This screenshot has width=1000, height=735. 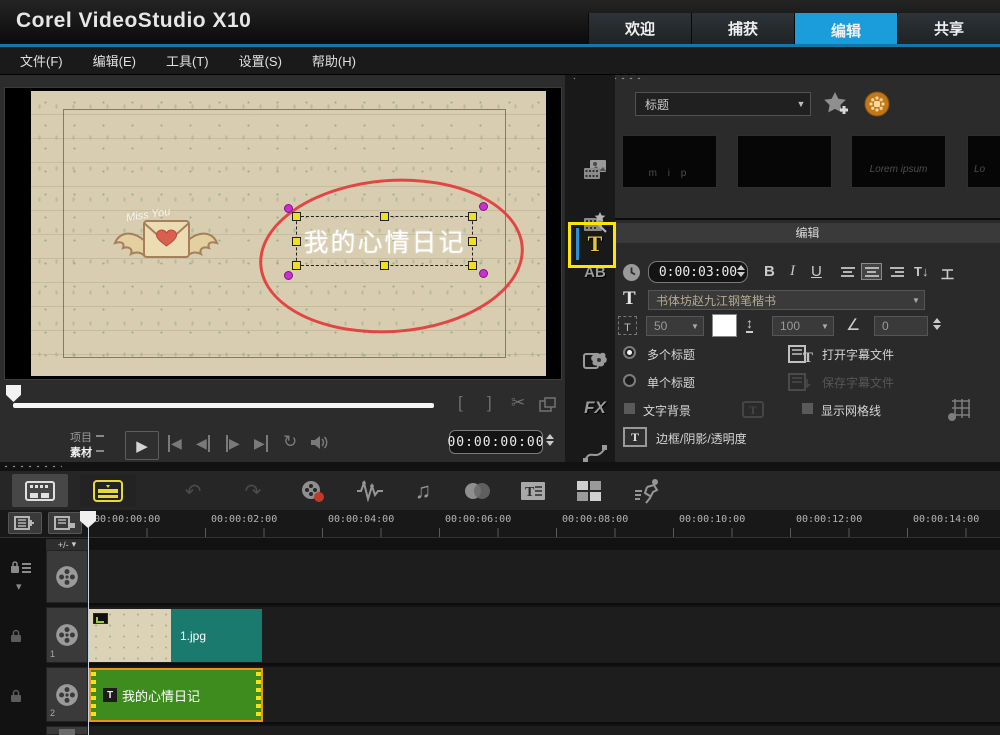 I want to click on gutter-chevron-icon: ▾, so click(x=19, y=586).